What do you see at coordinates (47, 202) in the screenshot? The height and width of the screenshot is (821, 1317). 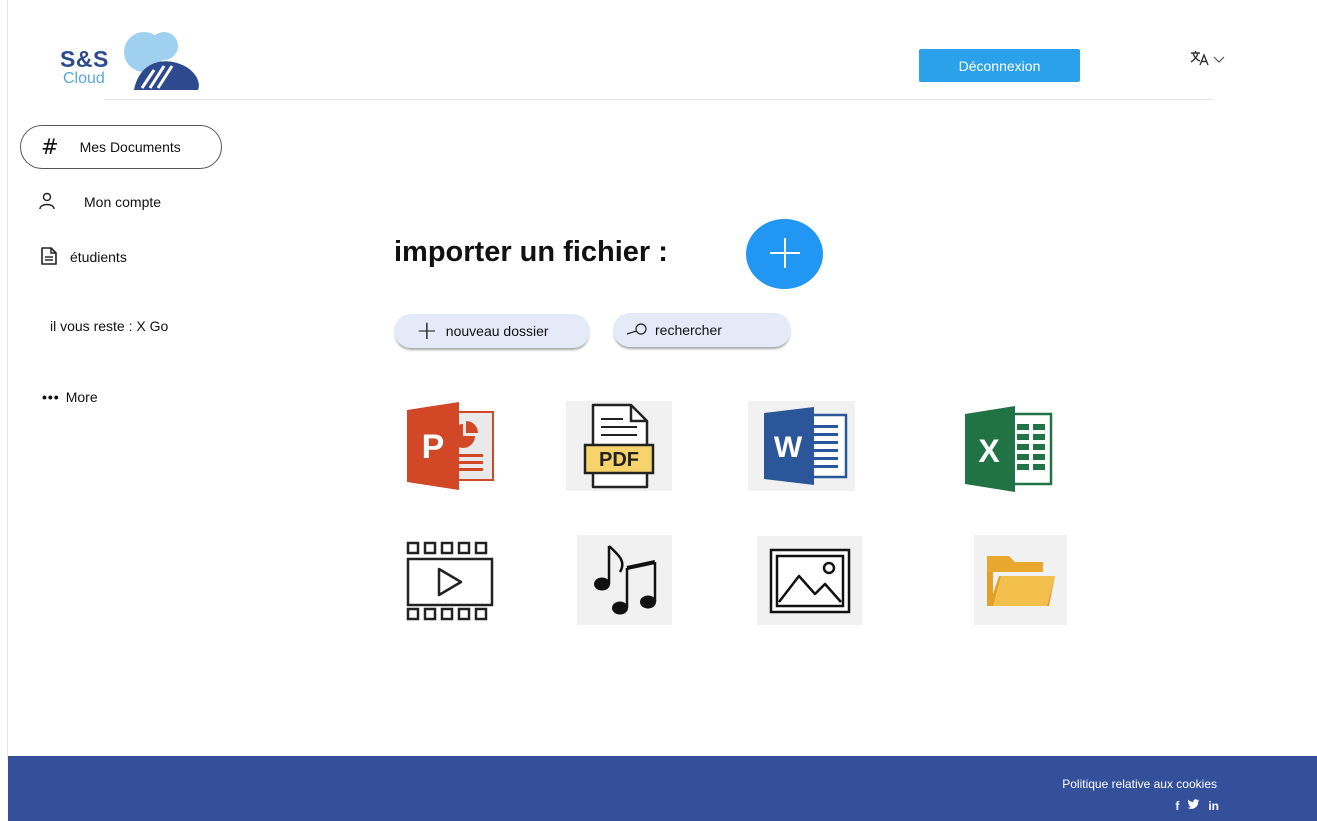 I see `user-icon` at bounding box center [47, 202].